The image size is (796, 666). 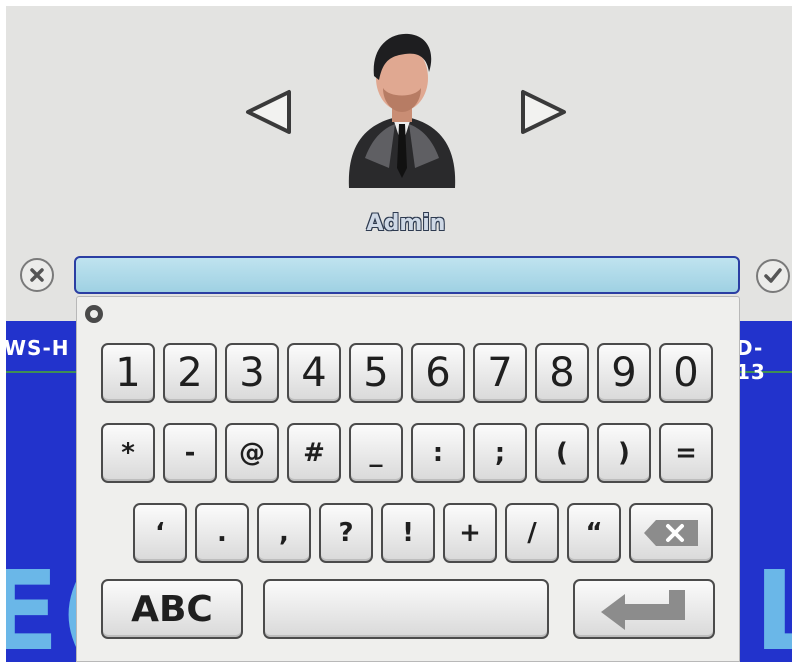 What do you see at coordinates (624, 373) in the screenshot?
I see `key-9: 9` at bounding box center [624, 373].